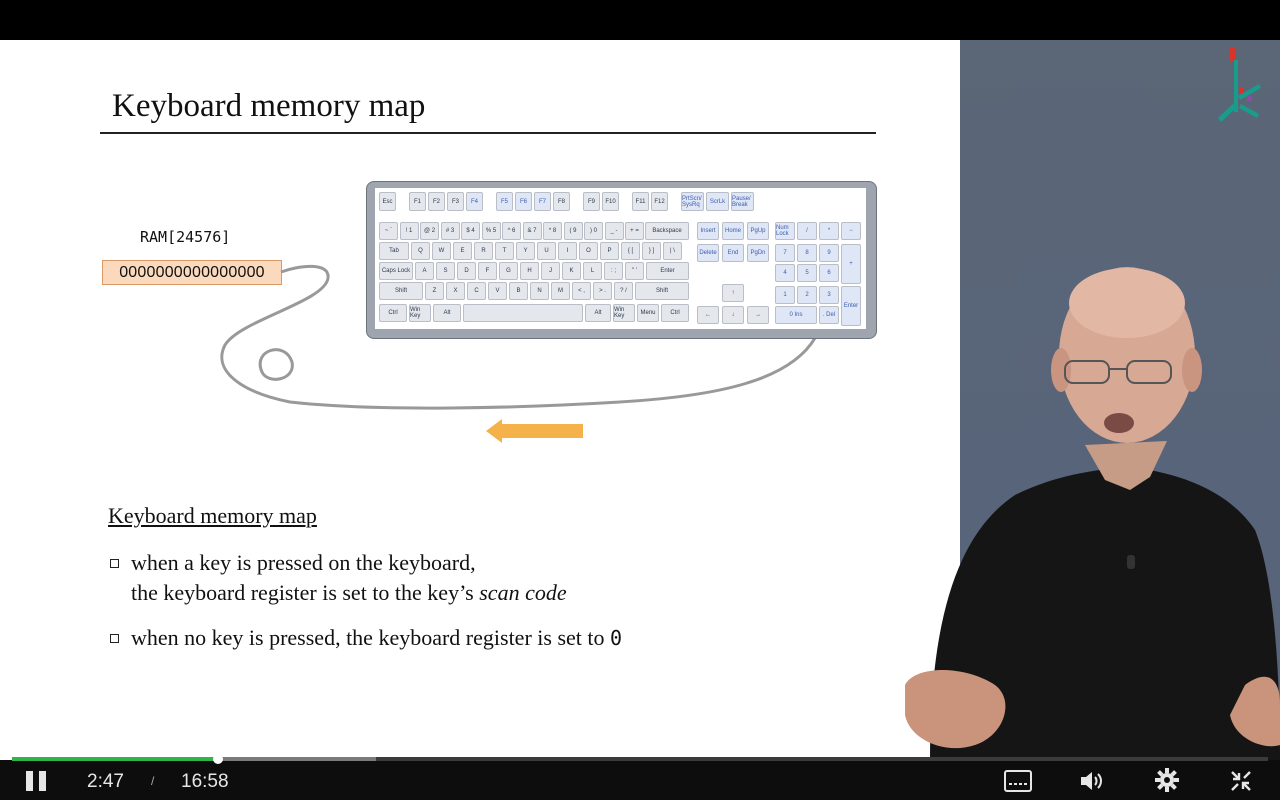  I want to click on scan-code-text: scan code, so click(523, 592).